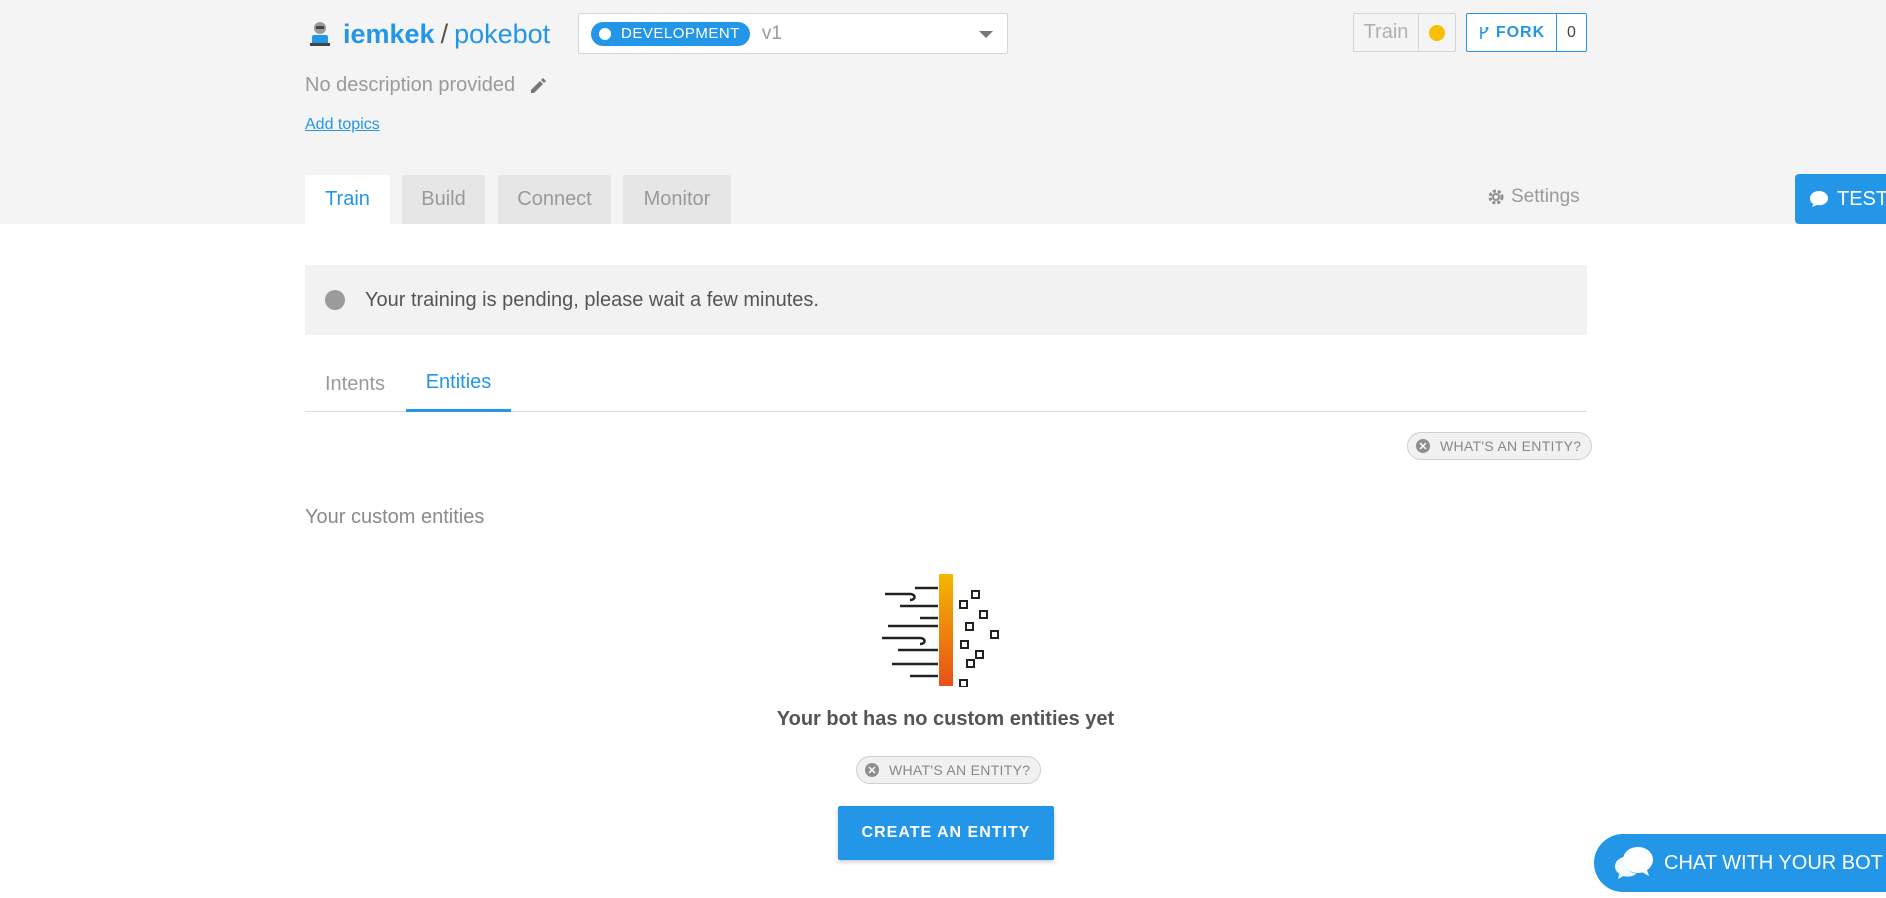 This screenshot has width=1886, height=898. What do you see at coordinates (335, 300) in the screenshot?
I see `pending-status-icon` at bounding box center [335, 300].